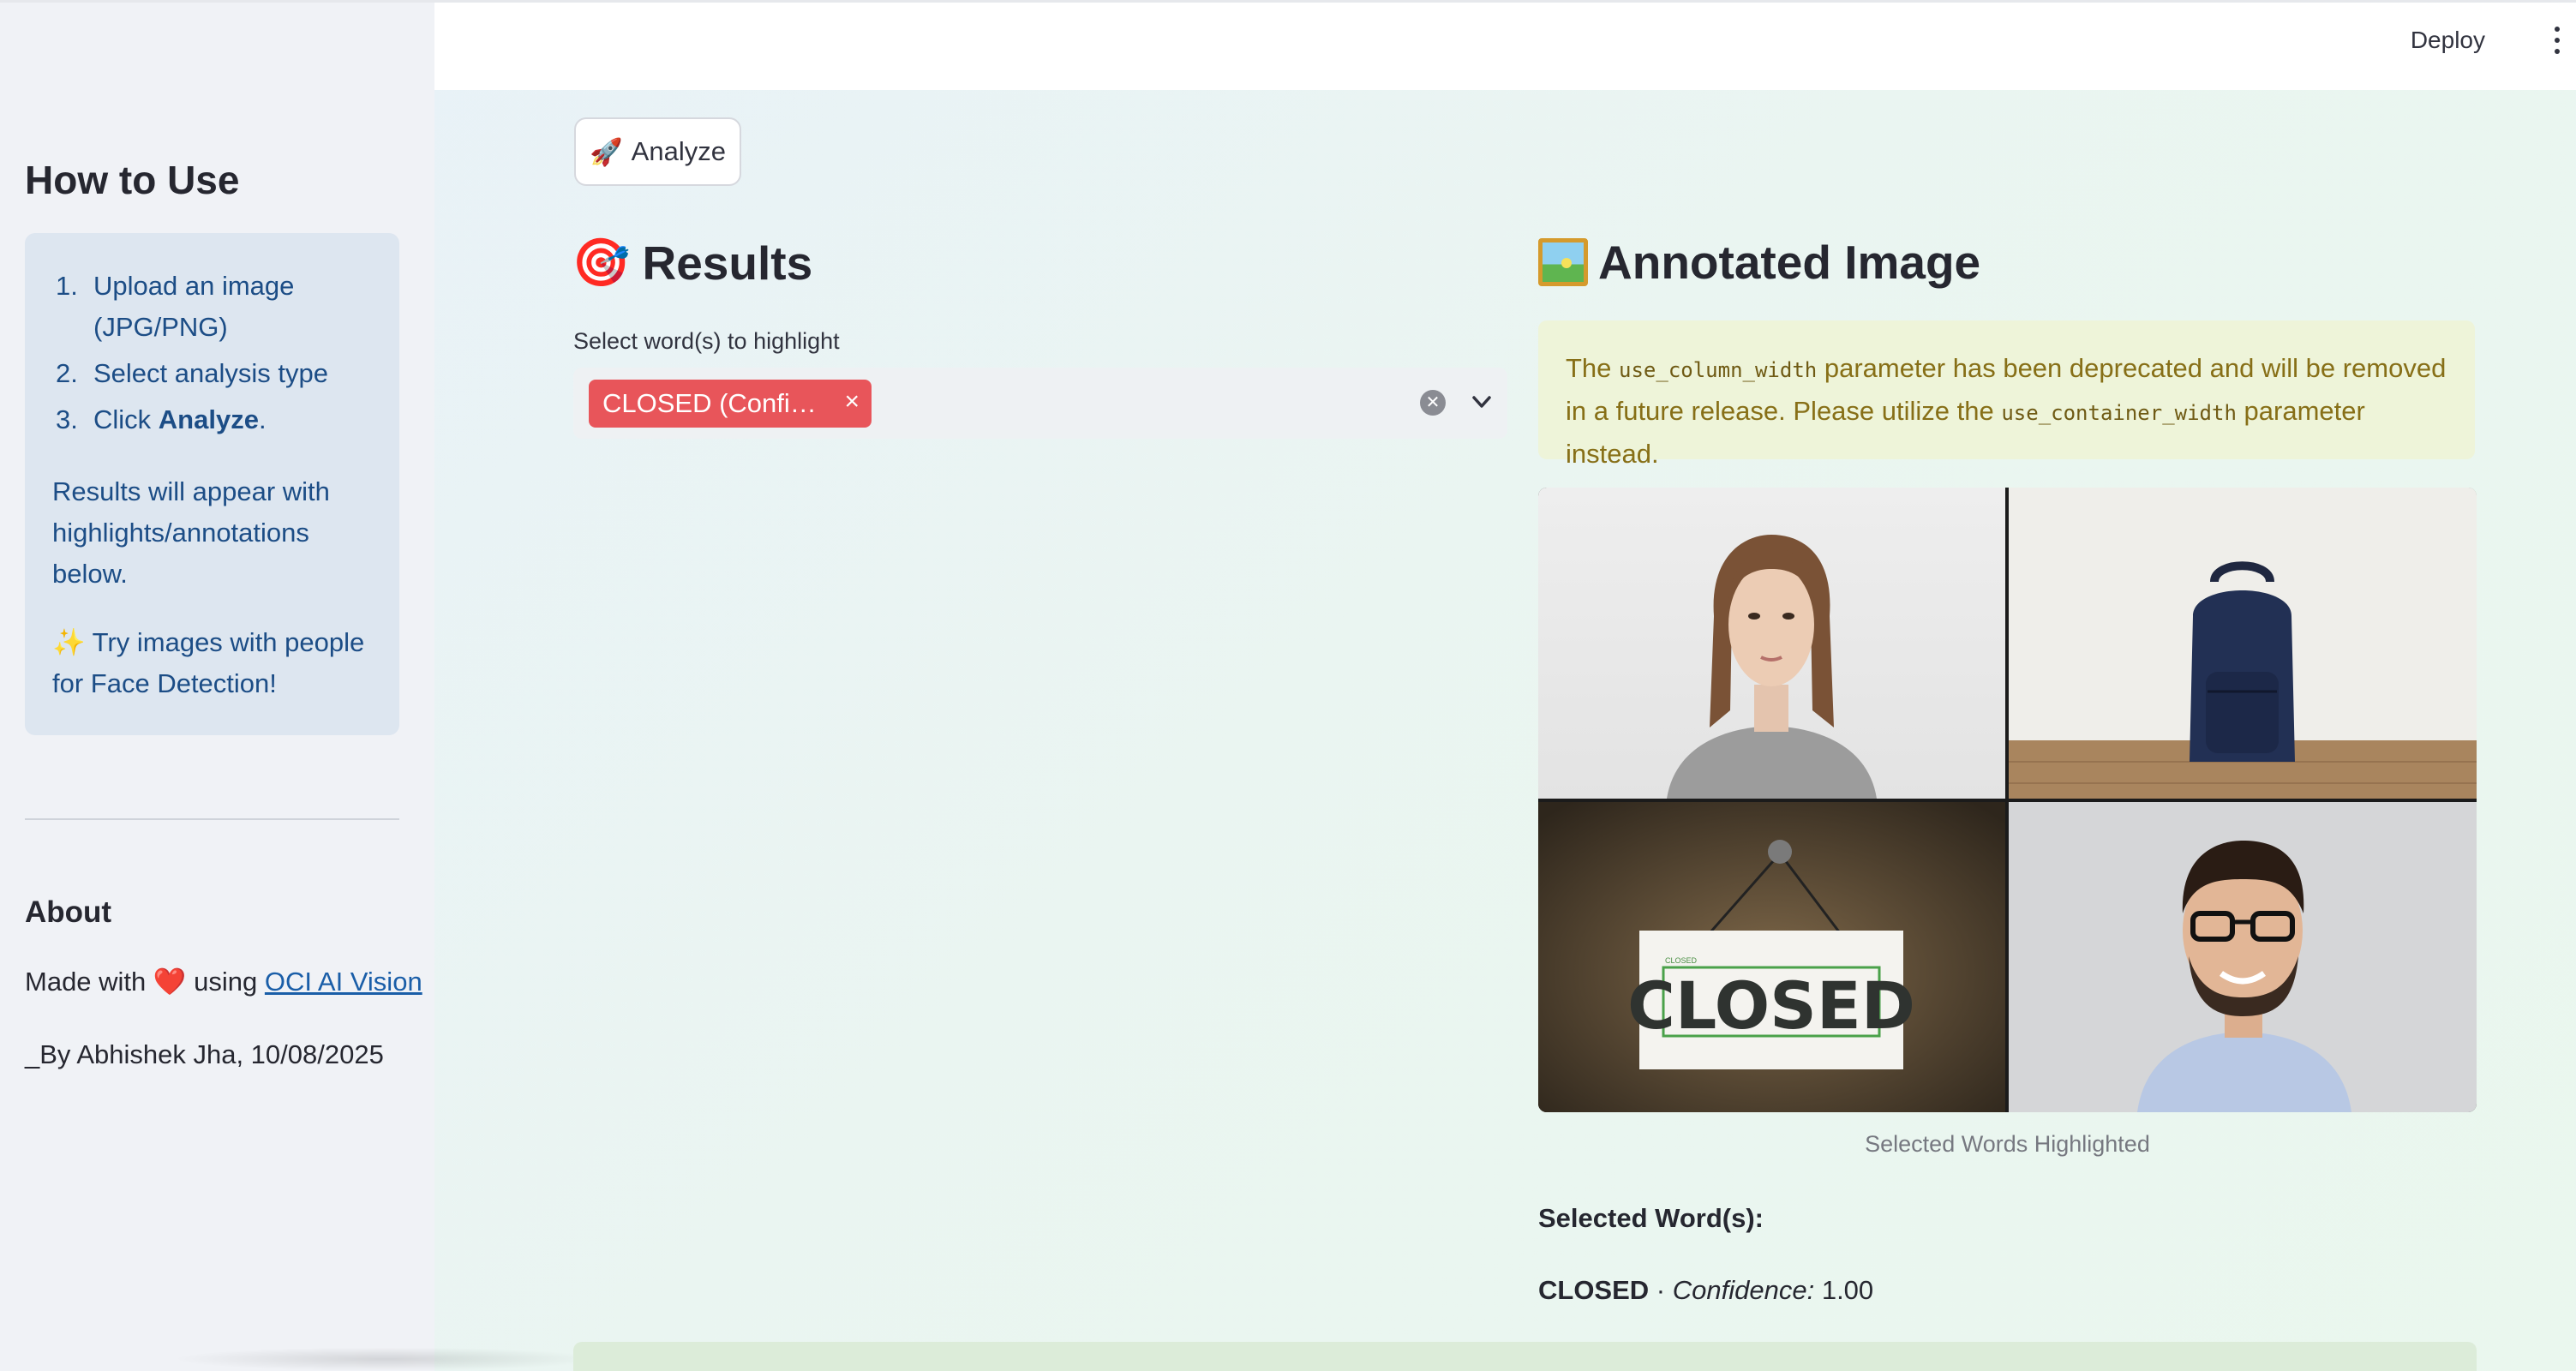 The width and height of the screenshot is (2576, 1371). Describe the element at coordinates (852, 402) in the screenshot. I see `chip-remove-icon: ×` at that location.